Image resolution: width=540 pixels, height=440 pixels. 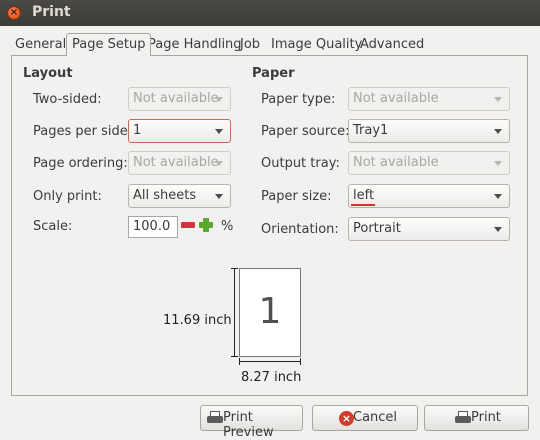 What do you see at coordinates (429, 131) in the screenshot?
I see `paper-source-select: Tray1` at bounding box center [429, 131].